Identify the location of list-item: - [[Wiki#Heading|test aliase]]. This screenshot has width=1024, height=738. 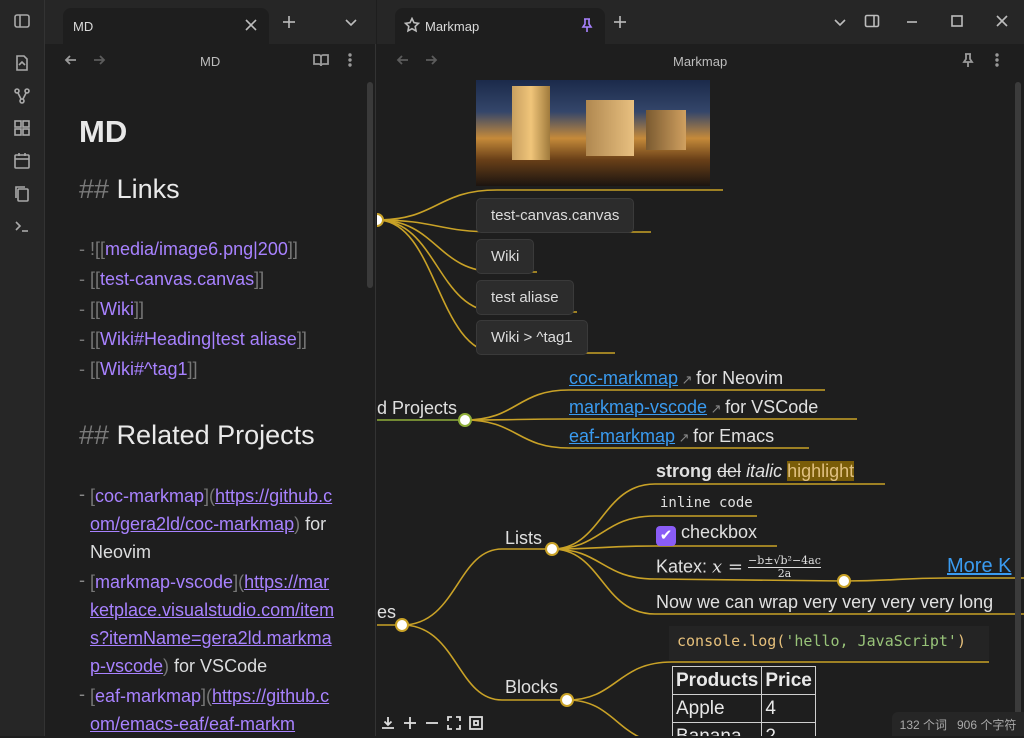
(193, 339).